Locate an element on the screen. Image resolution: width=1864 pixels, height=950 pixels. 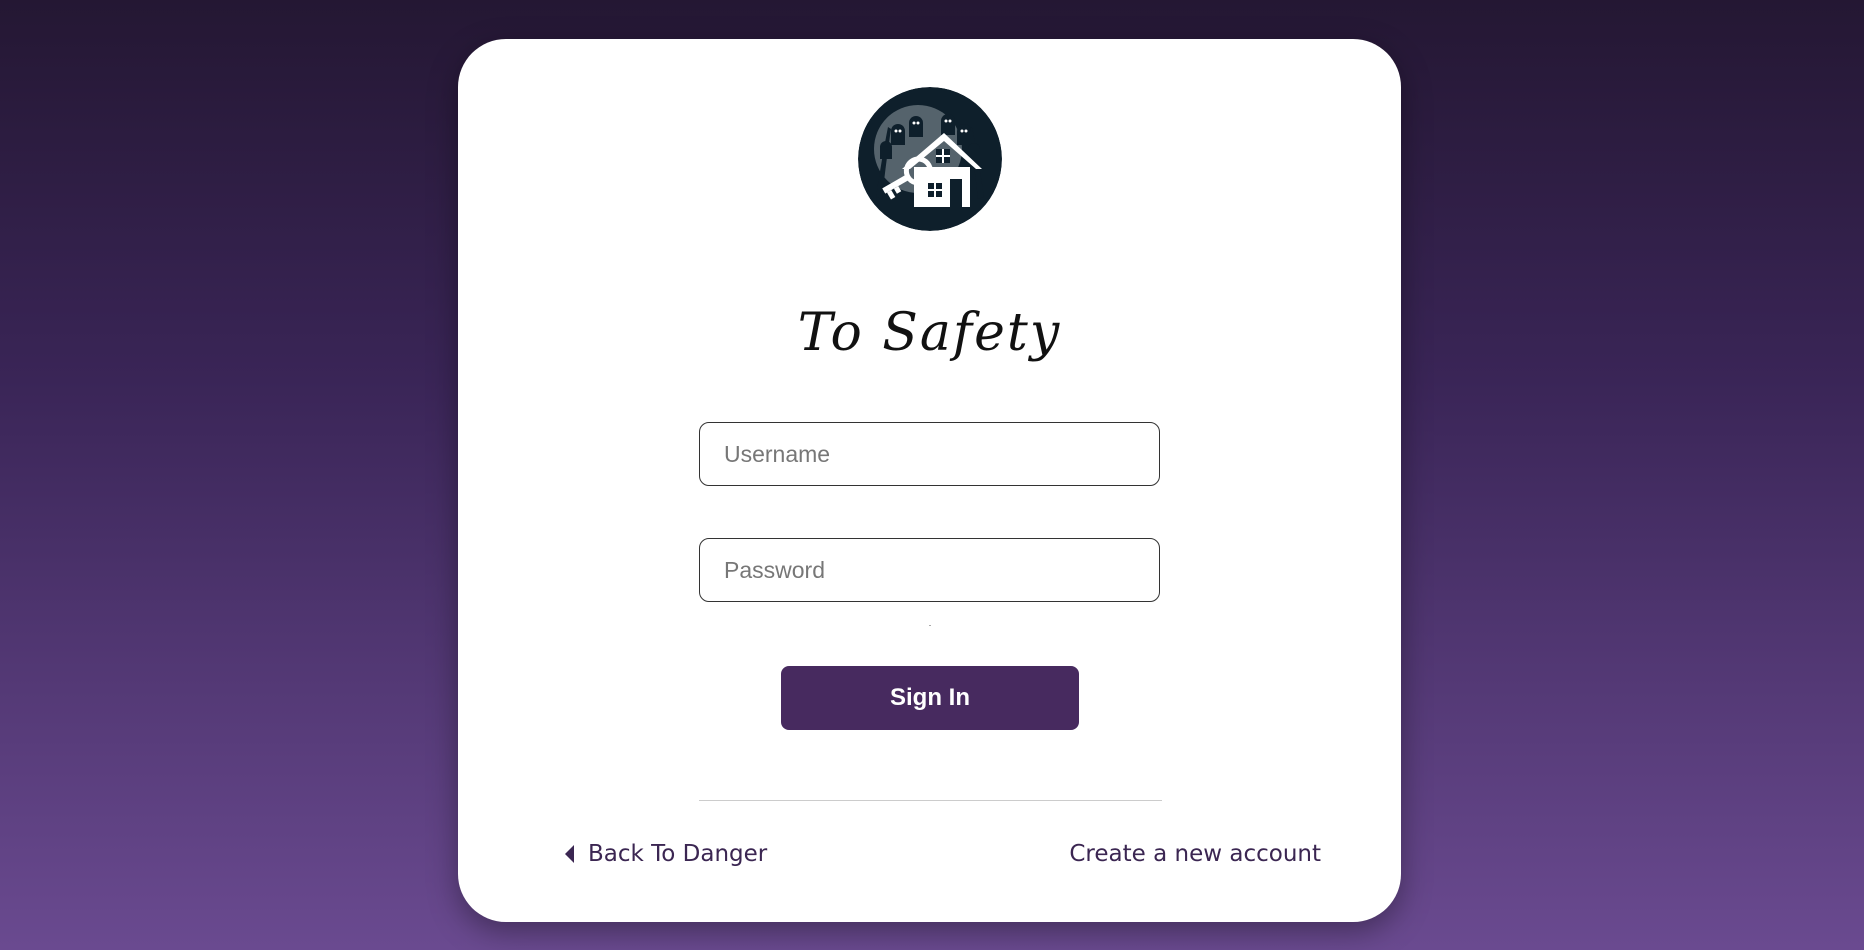
divider is located at coordinates (930, 800).